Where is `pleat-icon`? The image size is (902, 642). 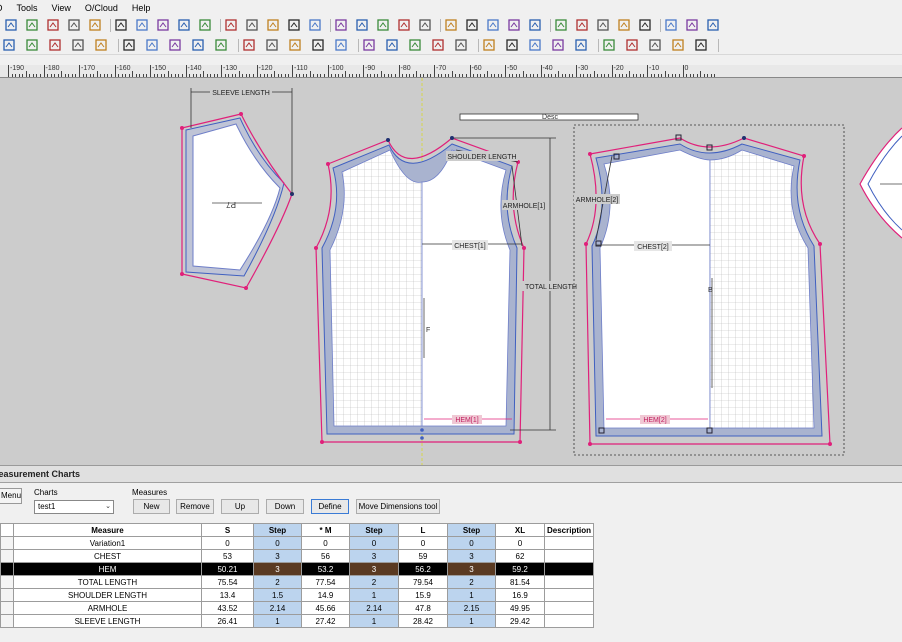
pleat-icon is located at coordinates (472, 25).